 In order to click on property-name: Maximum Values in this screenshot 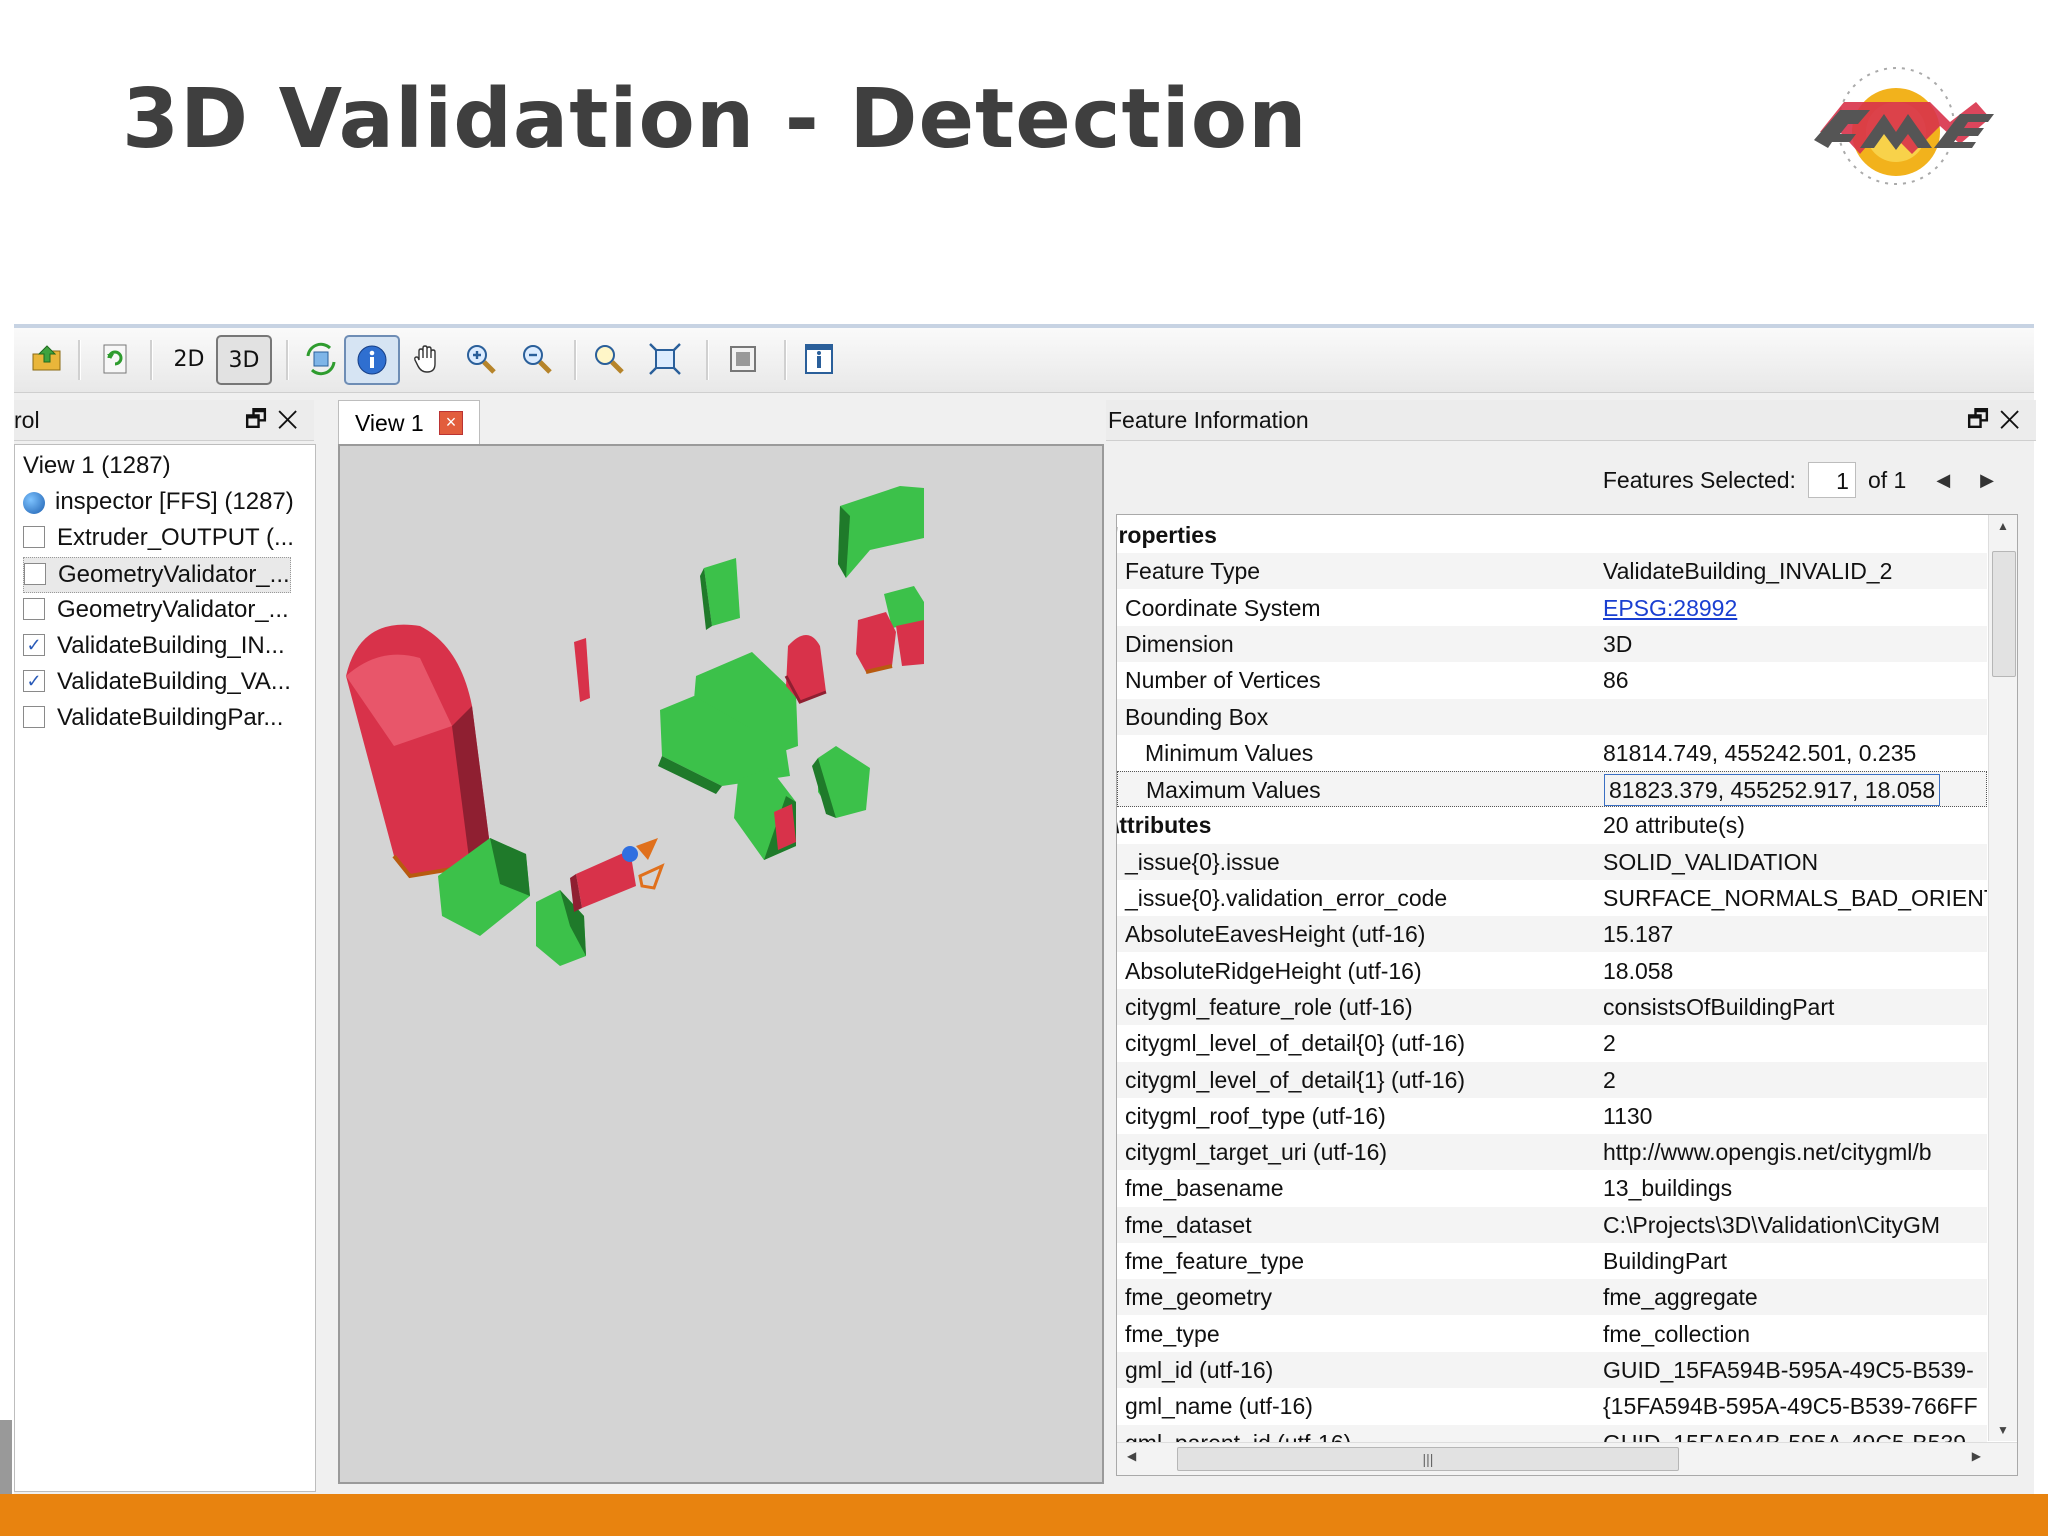, I will do `click(1233, 790)`.